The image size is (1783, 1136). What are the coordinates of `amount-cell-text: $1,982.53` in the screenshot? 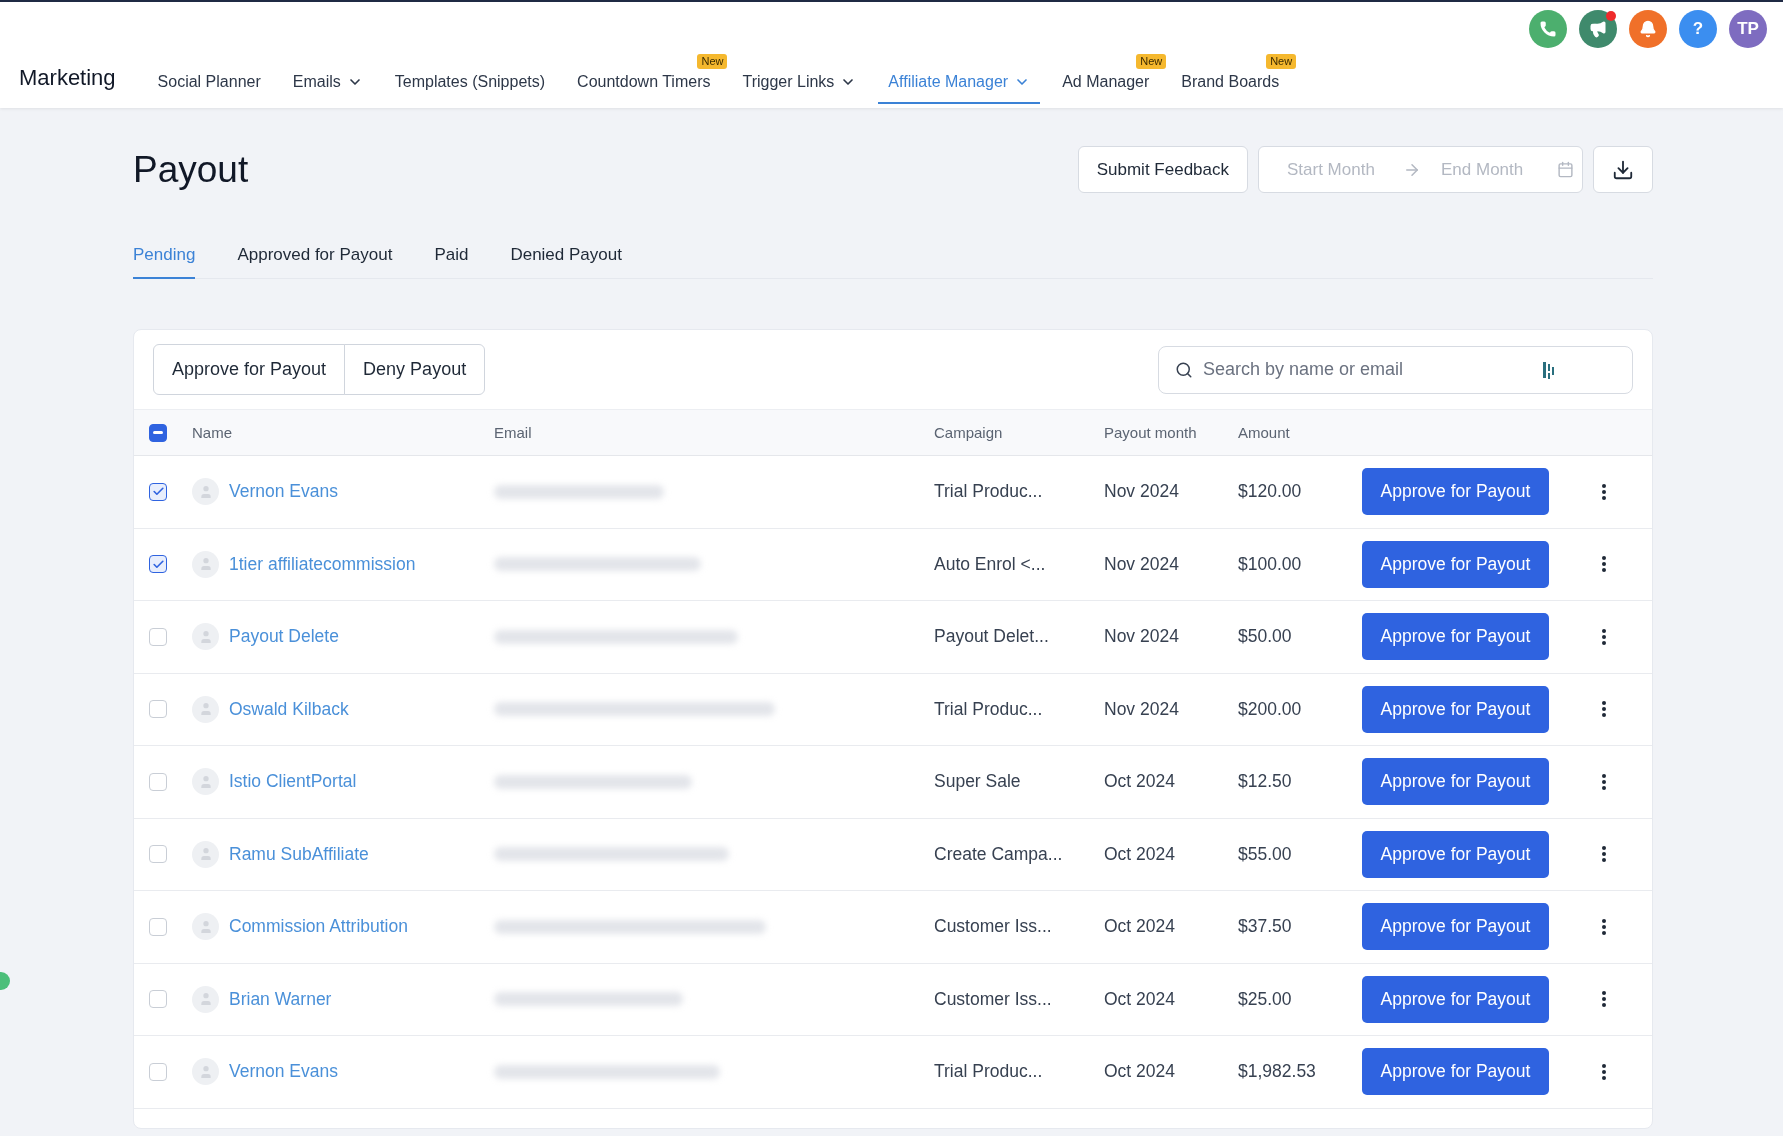 It's located at (1277, 1072).